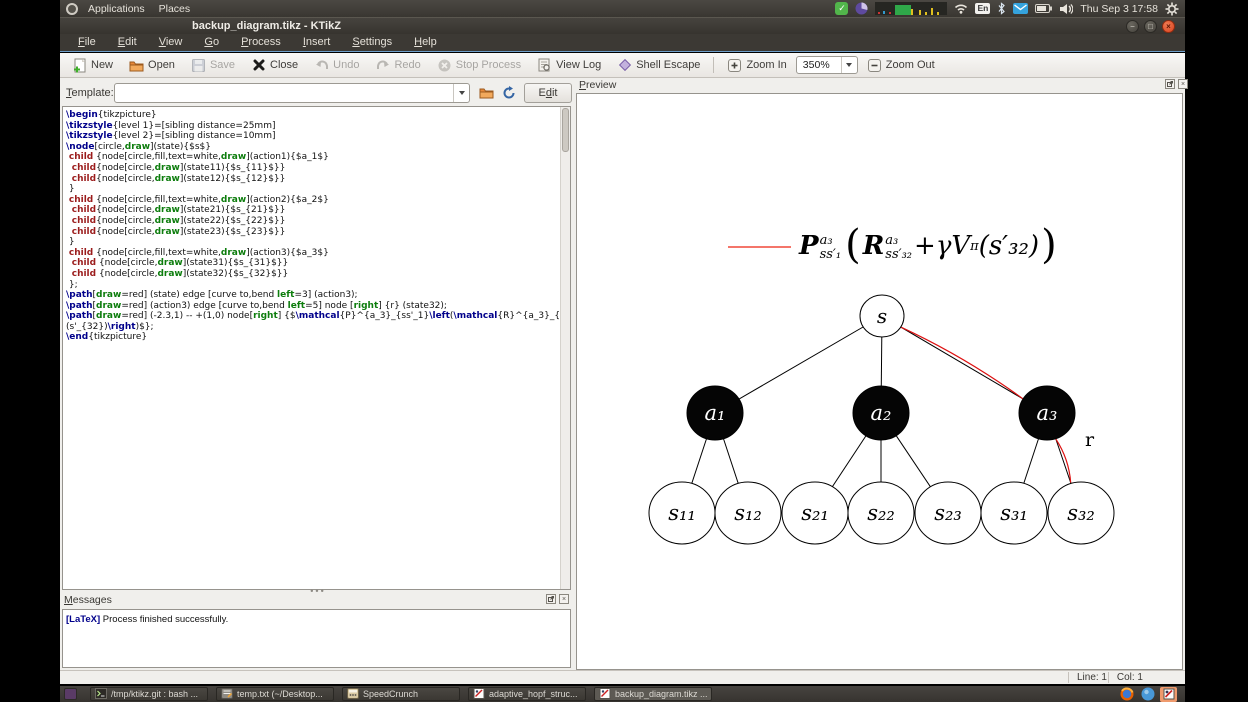  I want to click on formula-P: P, so click(809, 246).